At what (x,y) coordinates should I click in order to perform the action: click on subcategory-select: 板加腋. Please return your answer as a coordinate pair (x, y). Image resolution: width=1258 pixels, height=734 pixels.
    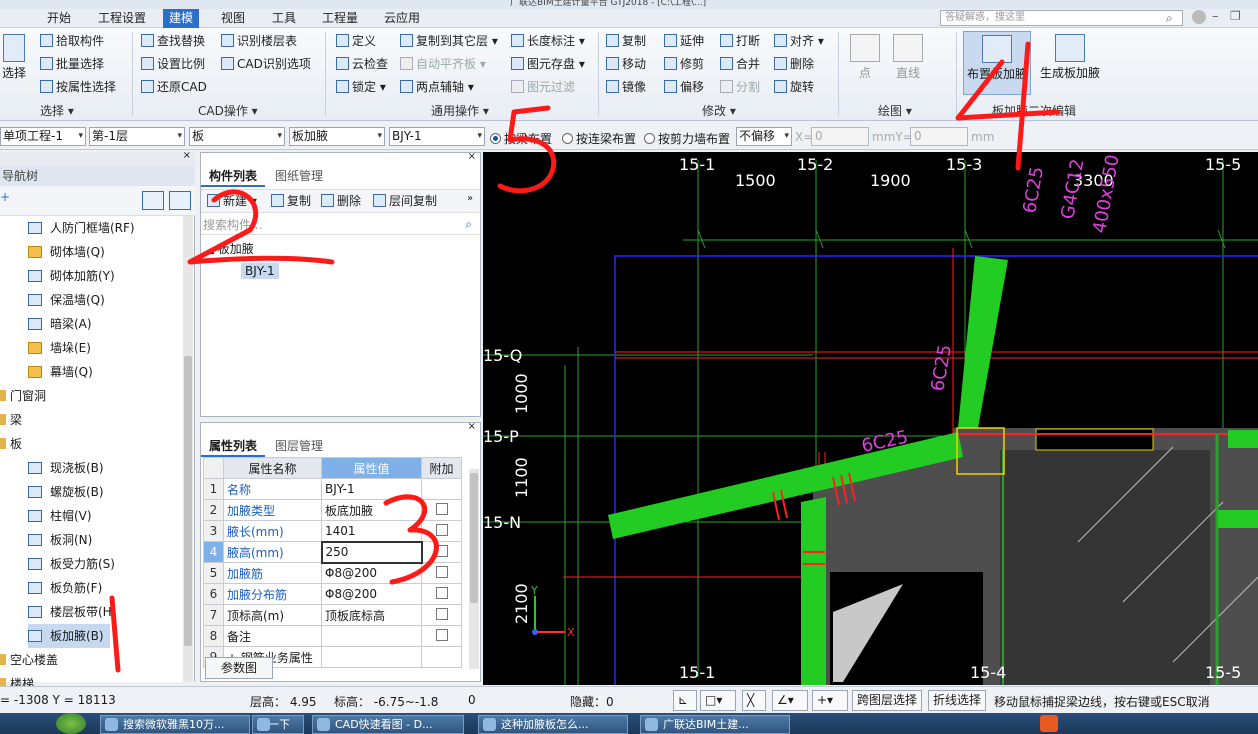
    Looking at the image, I should click on (337, 136).